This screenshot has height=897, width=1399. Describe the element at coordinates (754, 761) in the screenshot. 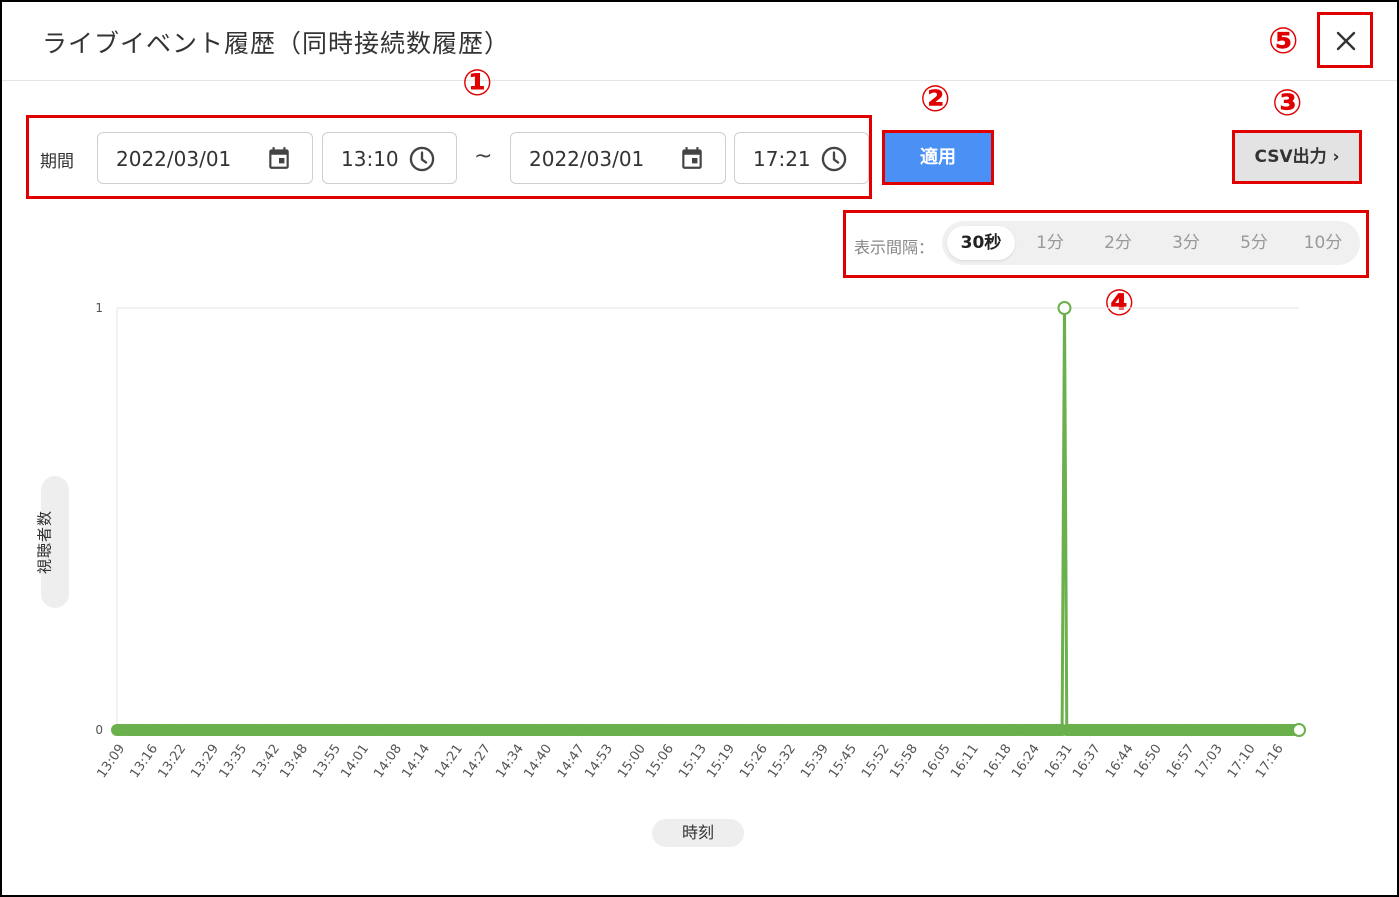

I see `x-tick-label: 15:26` at that location.